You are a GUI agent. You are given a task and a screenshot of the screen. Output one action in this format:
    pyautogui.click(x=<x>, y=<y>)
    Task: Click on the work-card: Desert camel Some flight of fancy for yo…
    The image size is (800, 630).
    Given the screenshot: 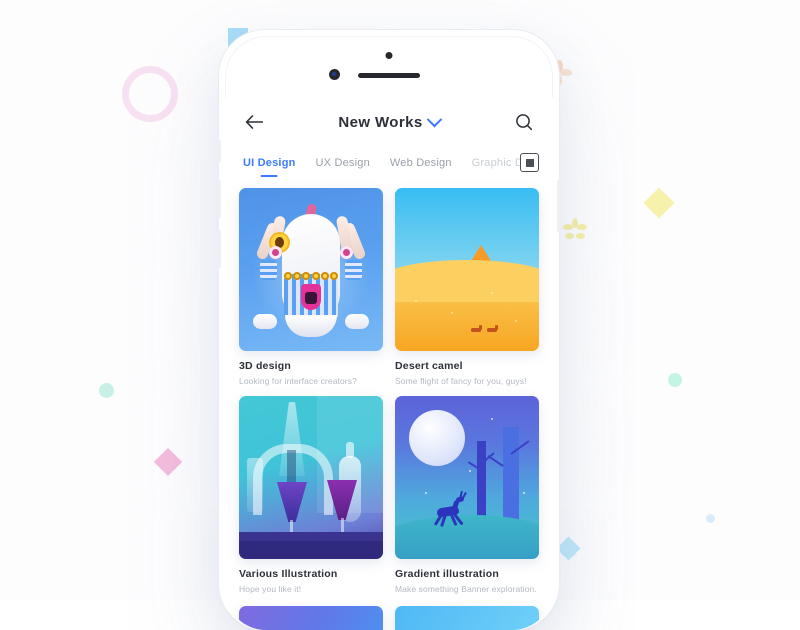 What is the action you would take?
    pyautogui.click(x=467, y=287)
    